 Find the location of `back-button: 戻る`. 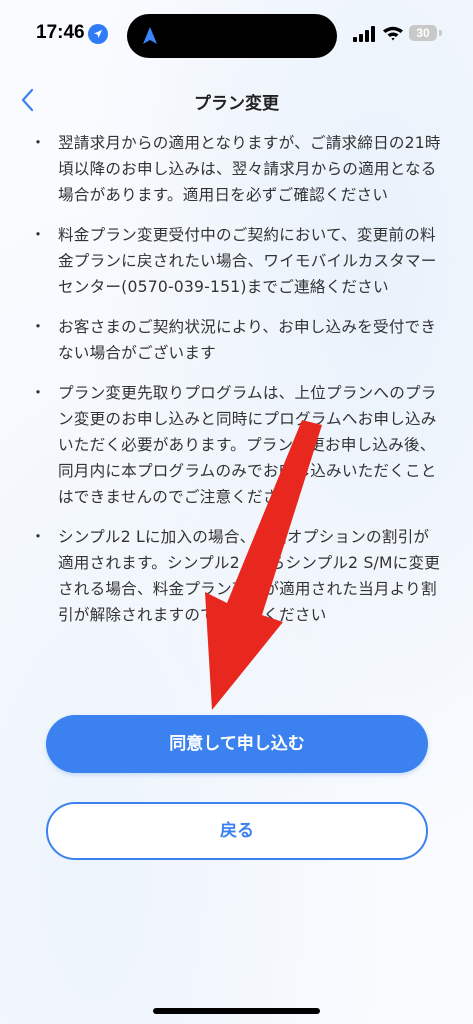

back-button: 戻る is located at coordinates (237, 831).